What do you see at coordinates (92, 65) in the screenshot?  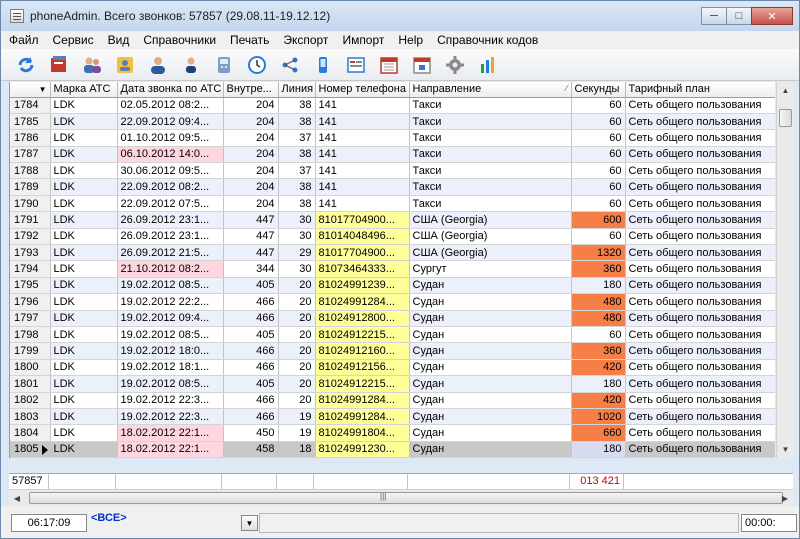 I see `users-button` at bounding box center [92, 65].